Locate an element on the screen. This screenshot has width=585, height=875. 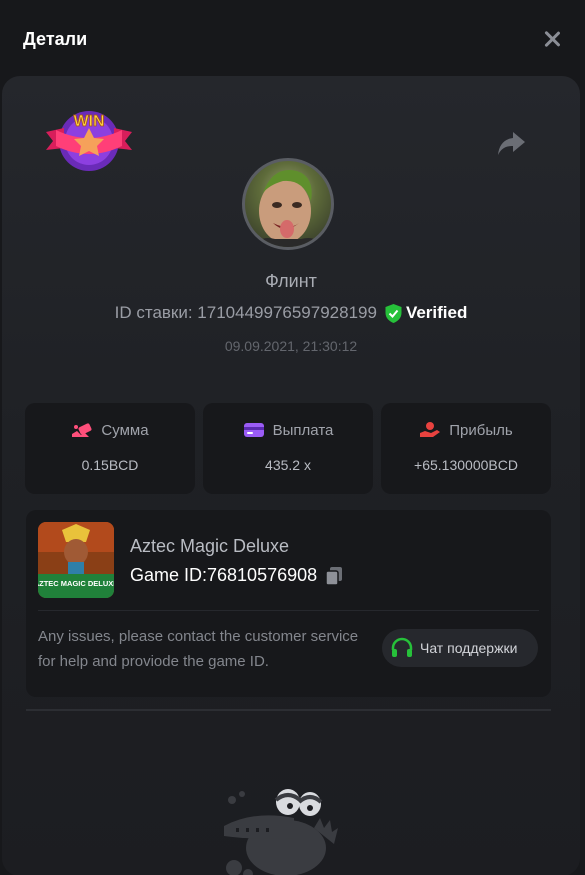
headset-icon is located at coordinates (402, 647).